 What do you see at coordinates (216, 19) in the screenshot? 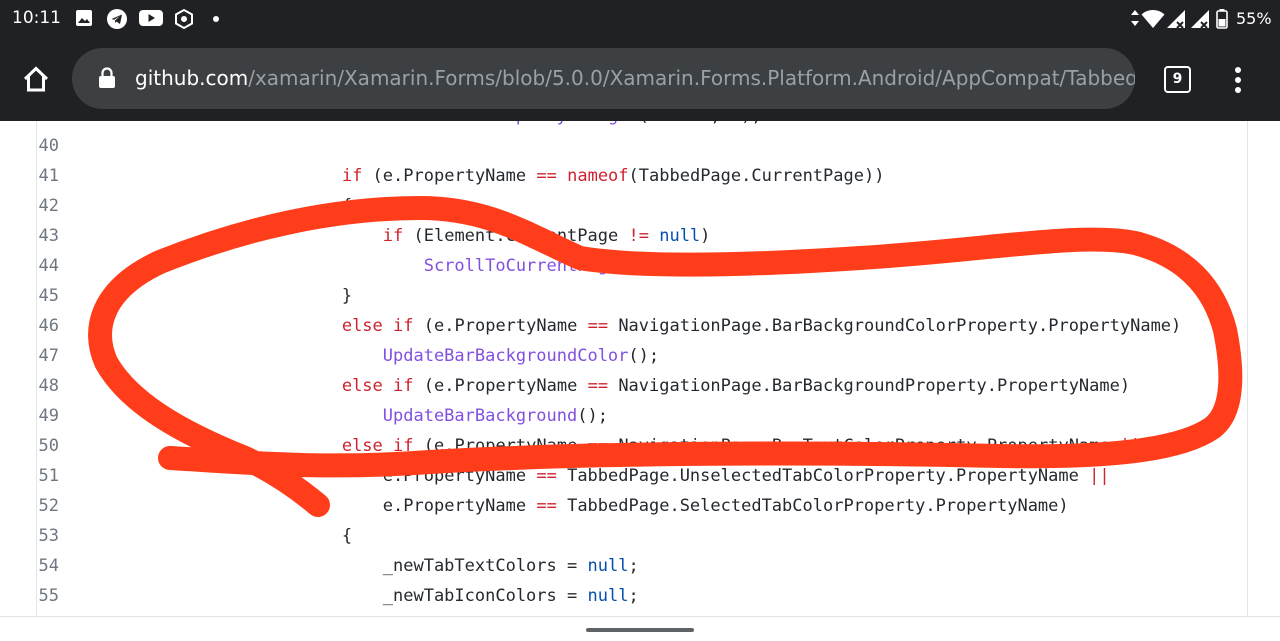
I see `dot-icon` at bounding box center [216, 19].